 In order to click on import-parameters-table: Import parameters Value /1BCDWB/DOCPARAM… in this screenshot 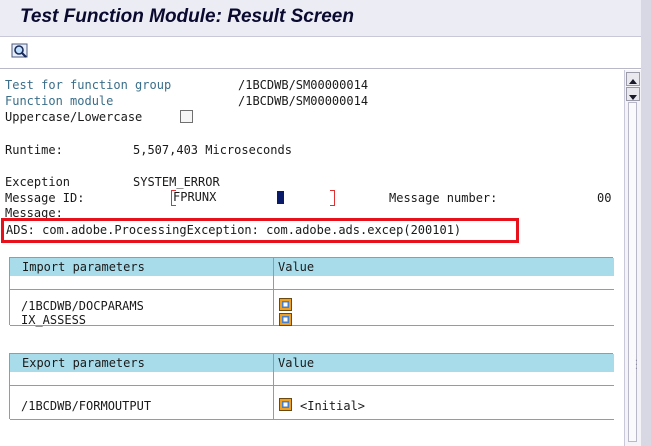, I will do `click(311, 292)`.